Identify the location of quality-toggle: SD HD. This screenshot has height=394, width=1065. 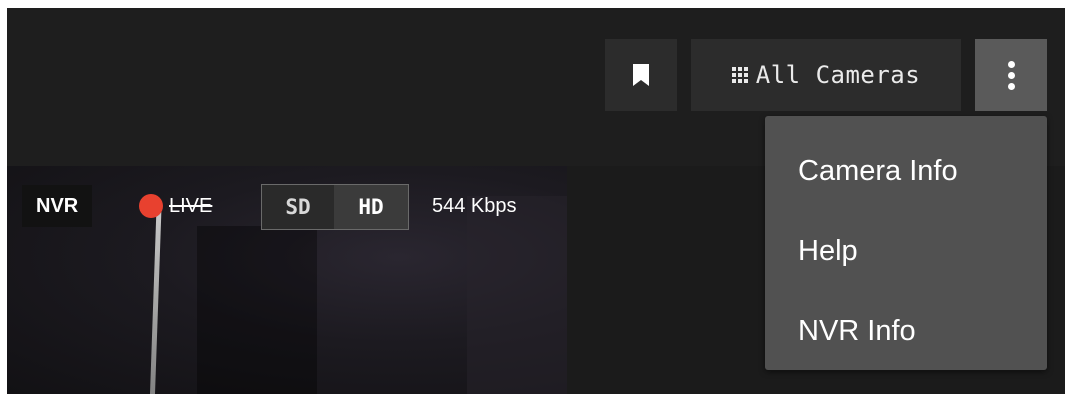
(335, 207).